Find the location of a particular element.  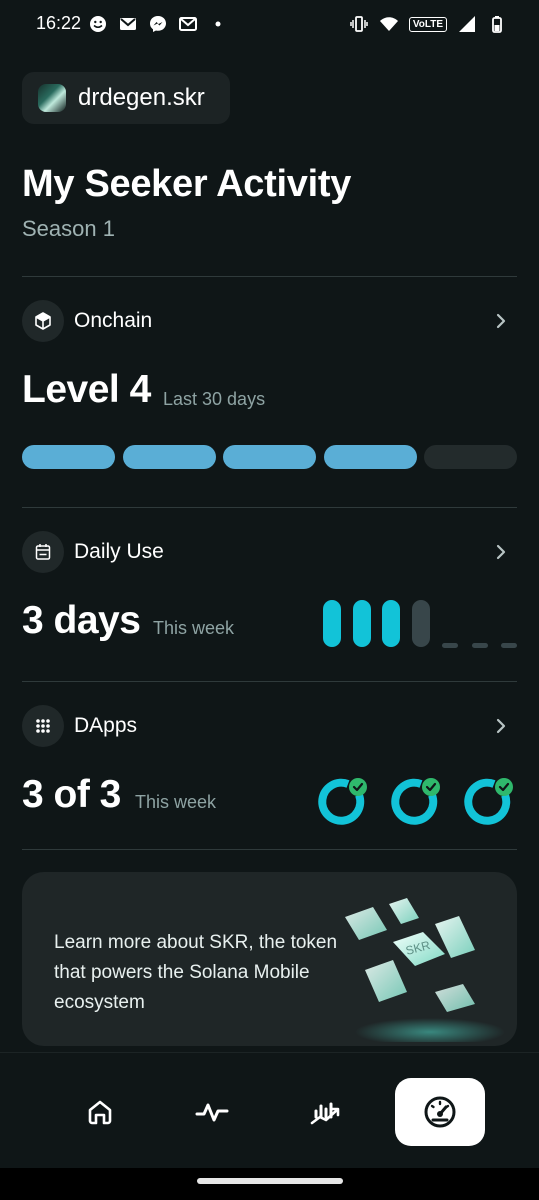

calendar-icon is located at coordinates (43, 552).